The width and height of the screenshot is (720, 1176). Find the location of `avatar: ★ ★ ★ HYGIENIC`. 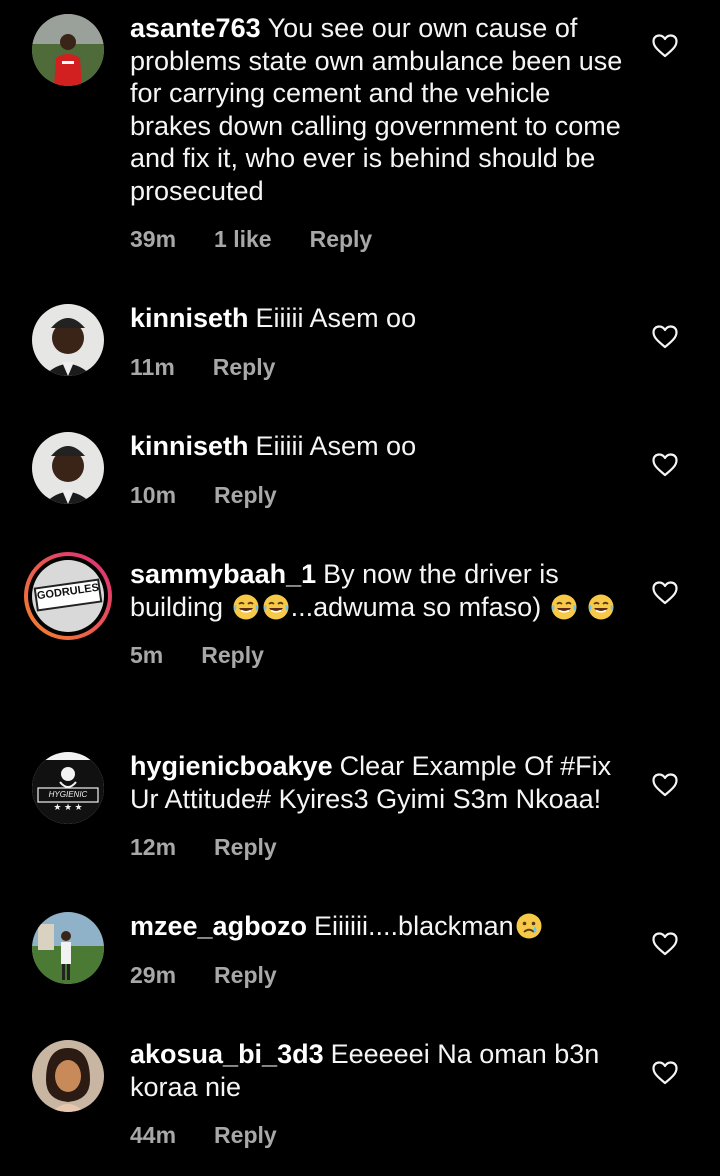

avatar: ★ ★ ★ HYGIENIC is located at coordinates (68, 788).